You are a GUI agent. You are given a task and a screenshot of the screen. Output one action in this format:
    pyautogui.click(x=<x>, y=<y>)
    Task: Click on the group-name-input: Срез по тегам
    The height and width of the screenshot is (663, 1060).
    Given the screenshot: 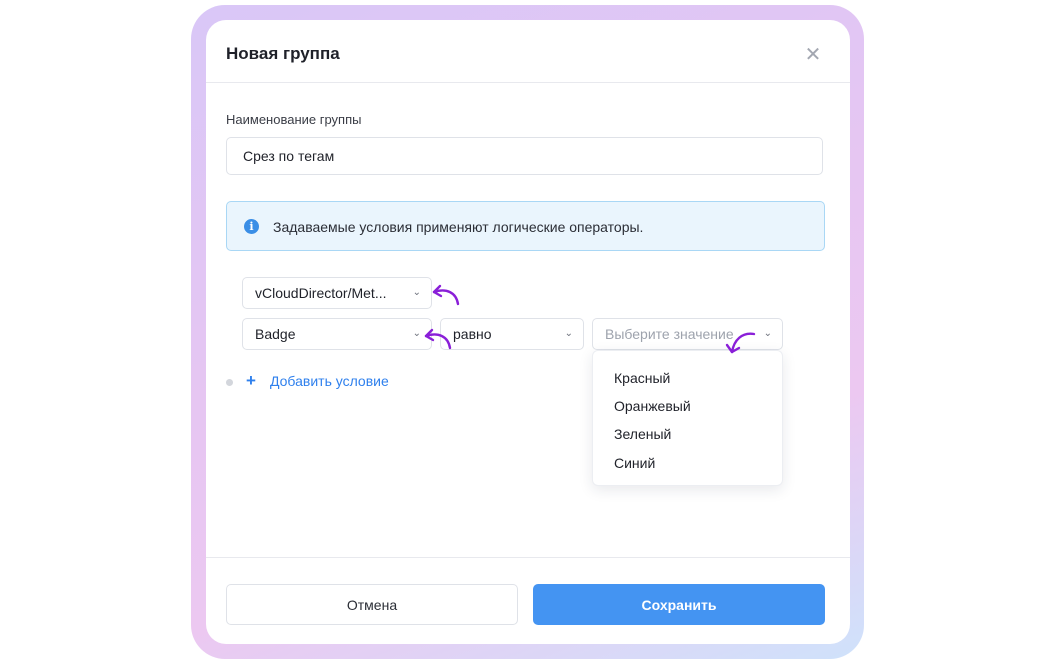 What is the action you would take?
    pyautogui.click(x=524, y=156)
    